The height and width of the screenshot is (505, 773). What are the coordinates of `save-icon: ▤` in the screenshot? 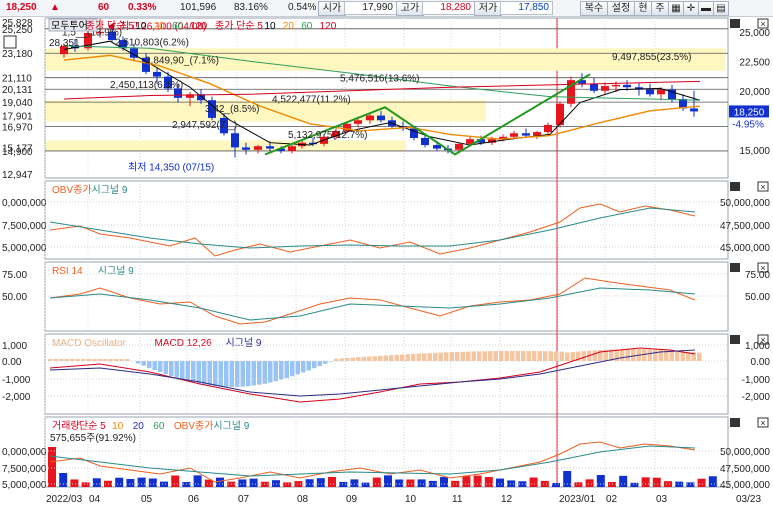 It's located at (721, 8).